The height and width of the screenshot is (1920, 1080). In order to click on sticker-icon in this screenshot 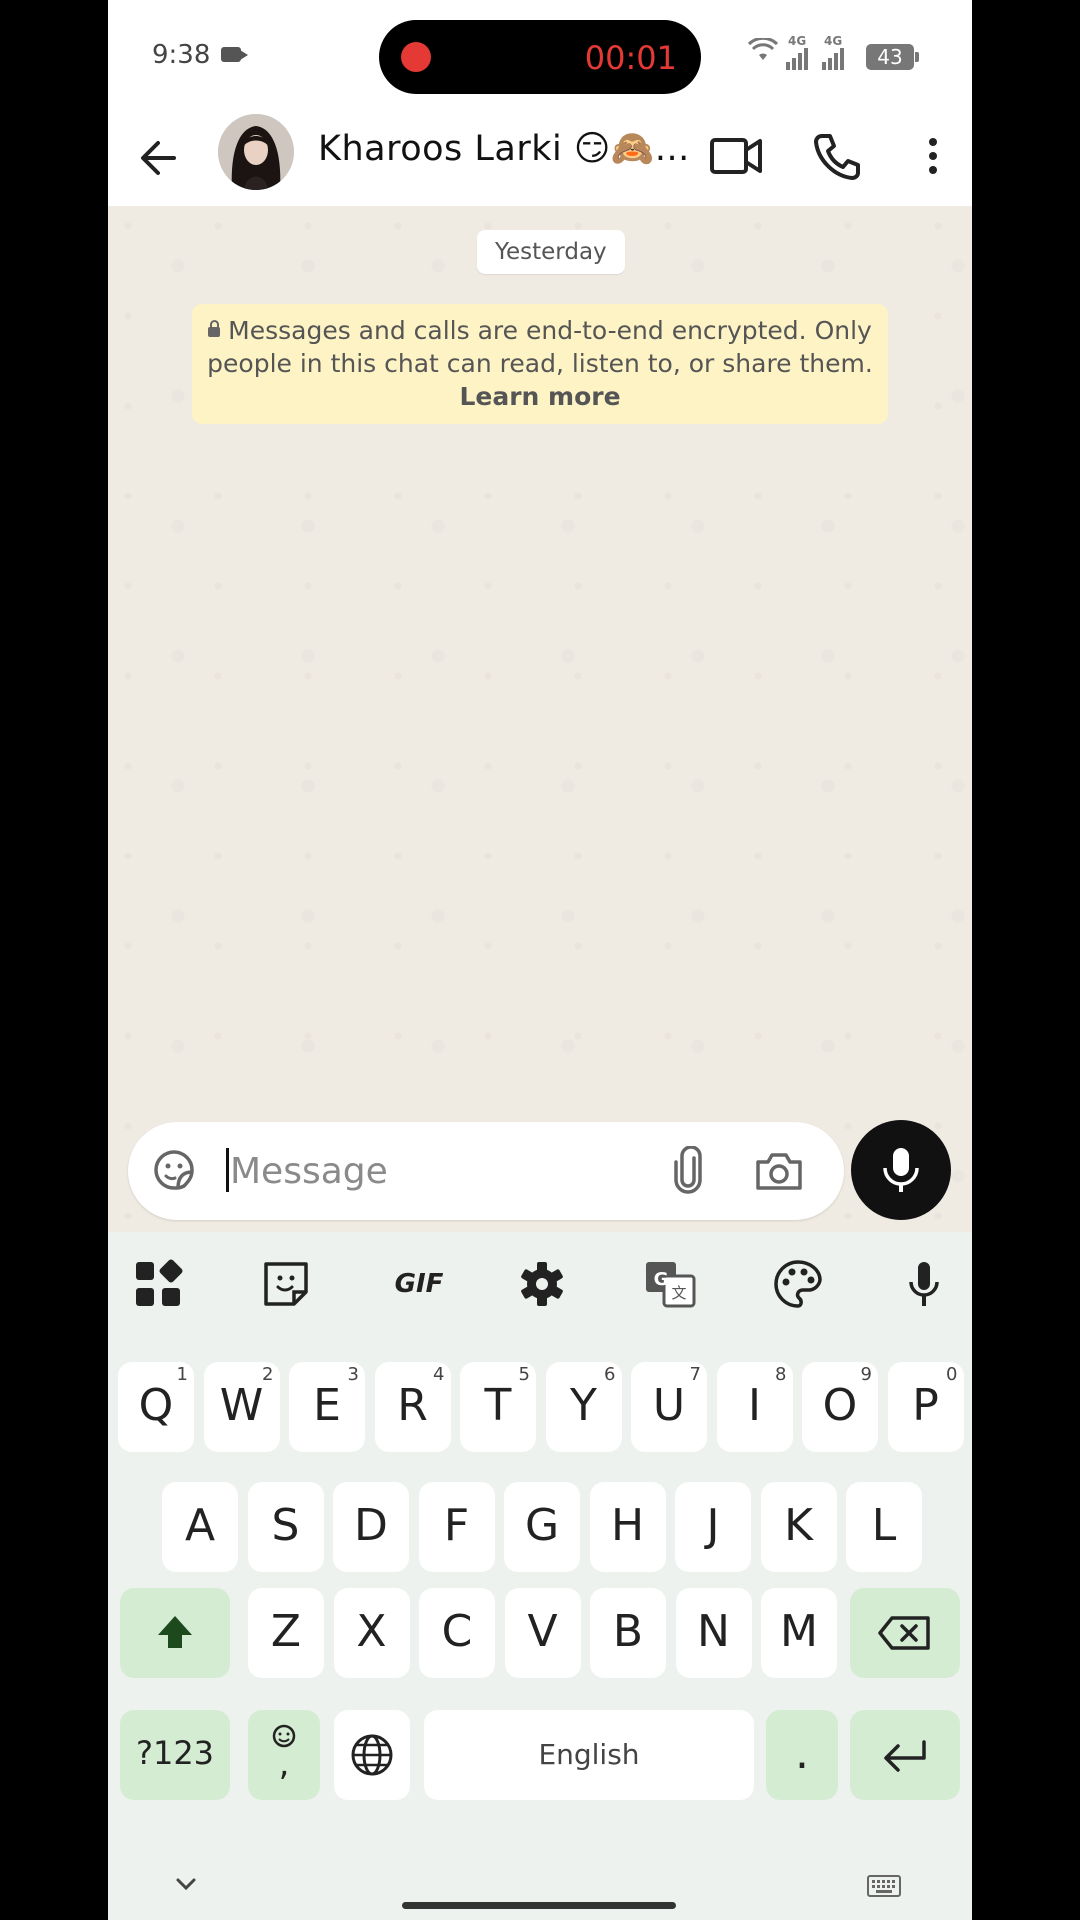, I will do `click(286, 1284)`.